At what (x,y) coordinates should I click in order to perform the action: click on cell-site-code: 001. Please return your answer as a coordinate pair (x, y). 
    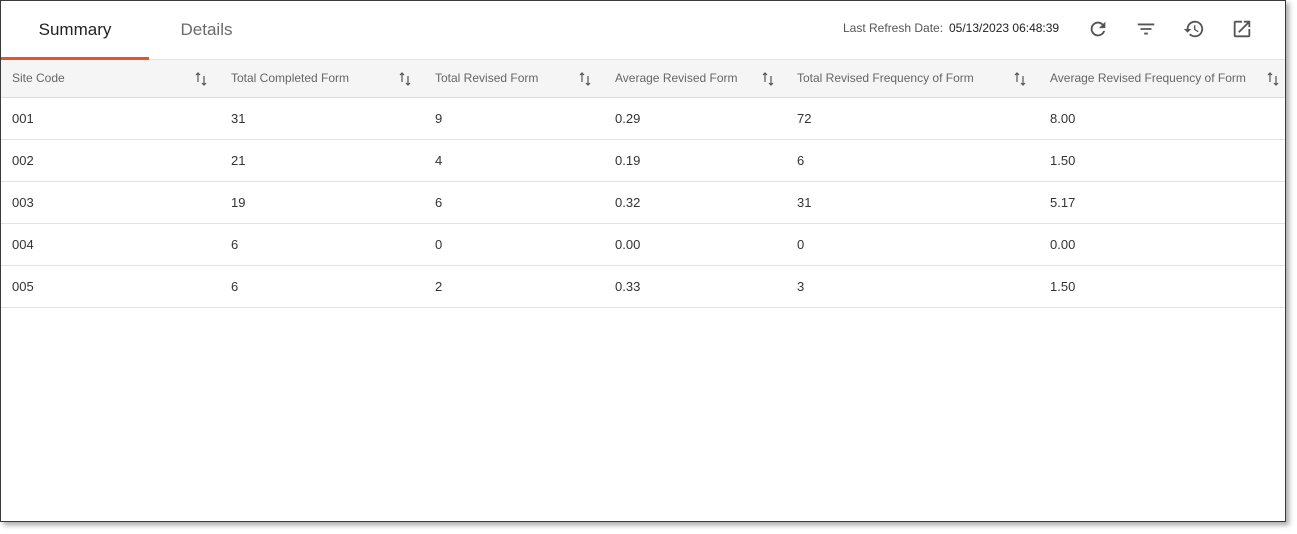
    Looking at the image, I should click on (23, 118).